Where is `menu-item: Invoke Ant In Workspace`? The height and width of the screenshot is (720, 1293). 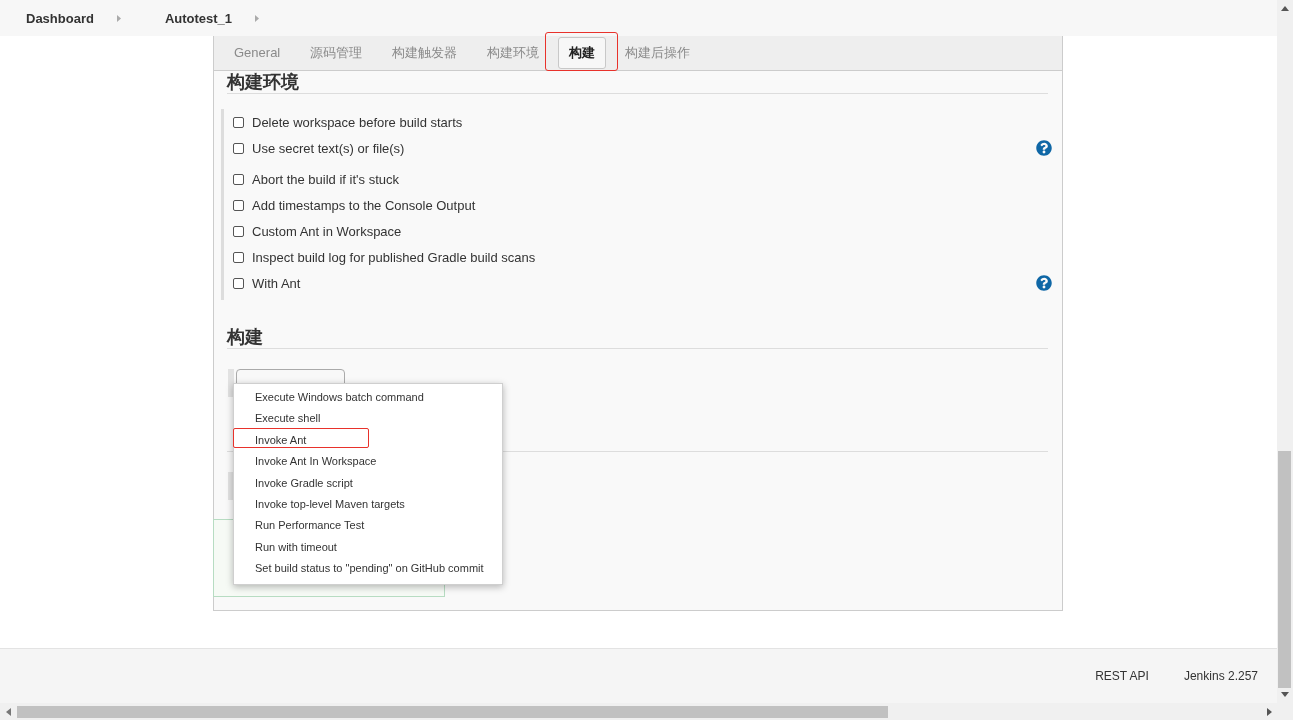
menu-item: Invoke Ant In Workspace is located at coordinates (368, 462).